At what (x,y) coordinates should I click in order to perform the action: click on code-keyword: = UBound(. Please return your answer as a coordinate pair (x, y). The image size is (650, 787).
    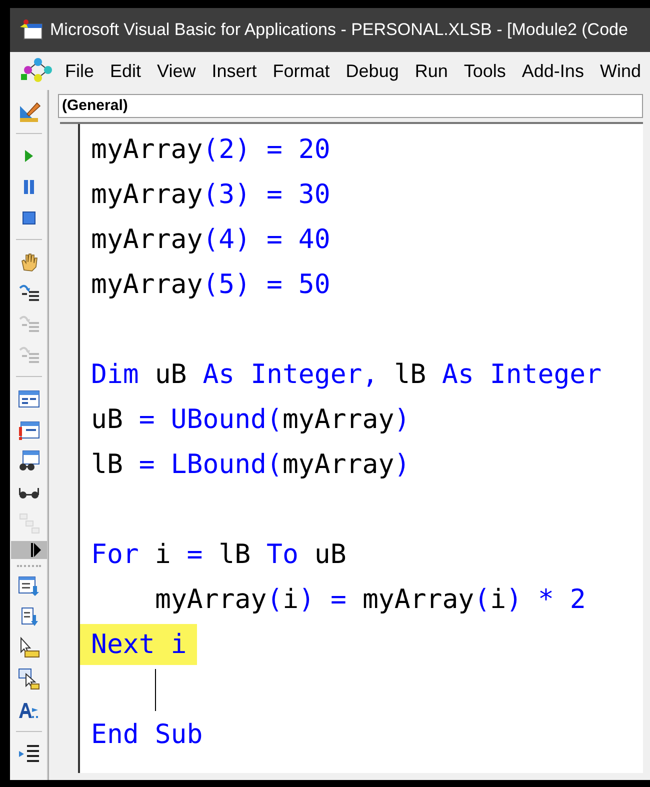
    Looking at the image, I should click on (210, 419).